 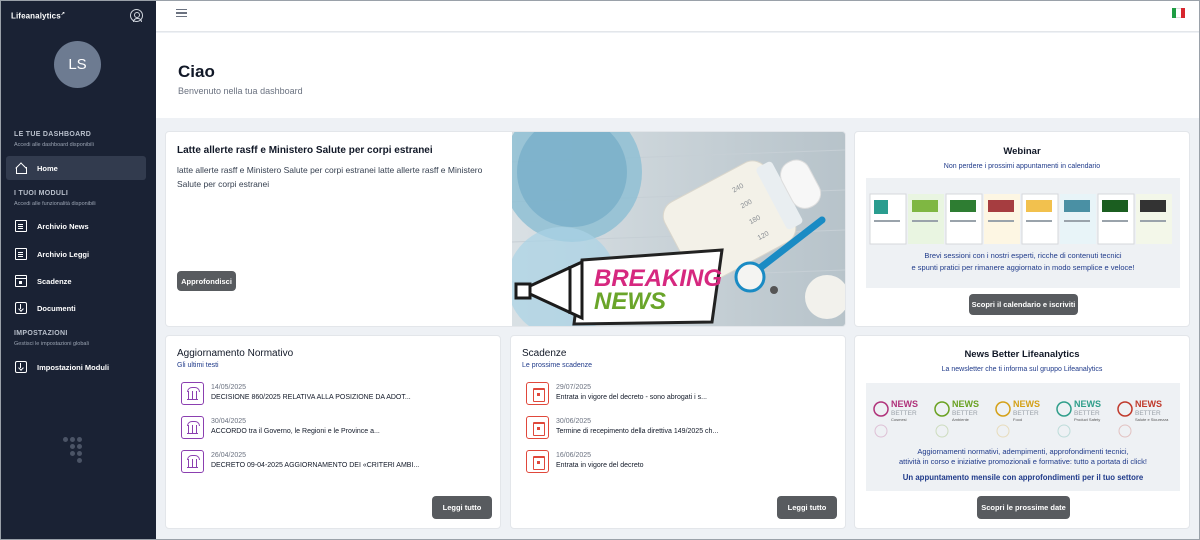 What do you see at coordinates (574, 455) in the screenshot?
I see `item-date: 16/06/2025` at bounding box center [574, 455].